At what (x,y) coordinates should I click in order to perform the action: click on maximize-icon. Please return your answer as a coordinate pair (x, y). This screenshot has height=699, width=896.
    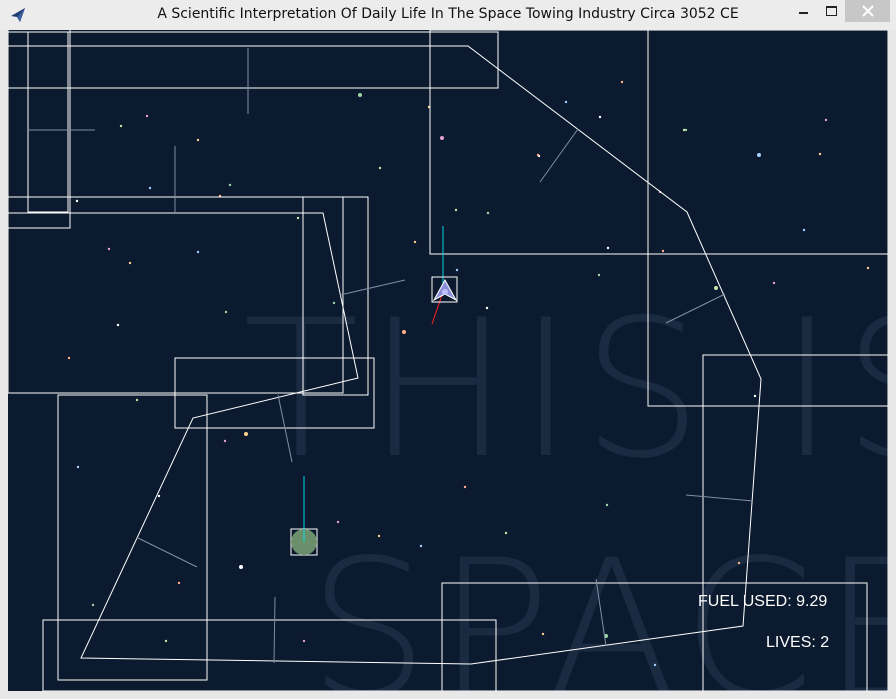
    Looking at the image, I should click on (831, 11).